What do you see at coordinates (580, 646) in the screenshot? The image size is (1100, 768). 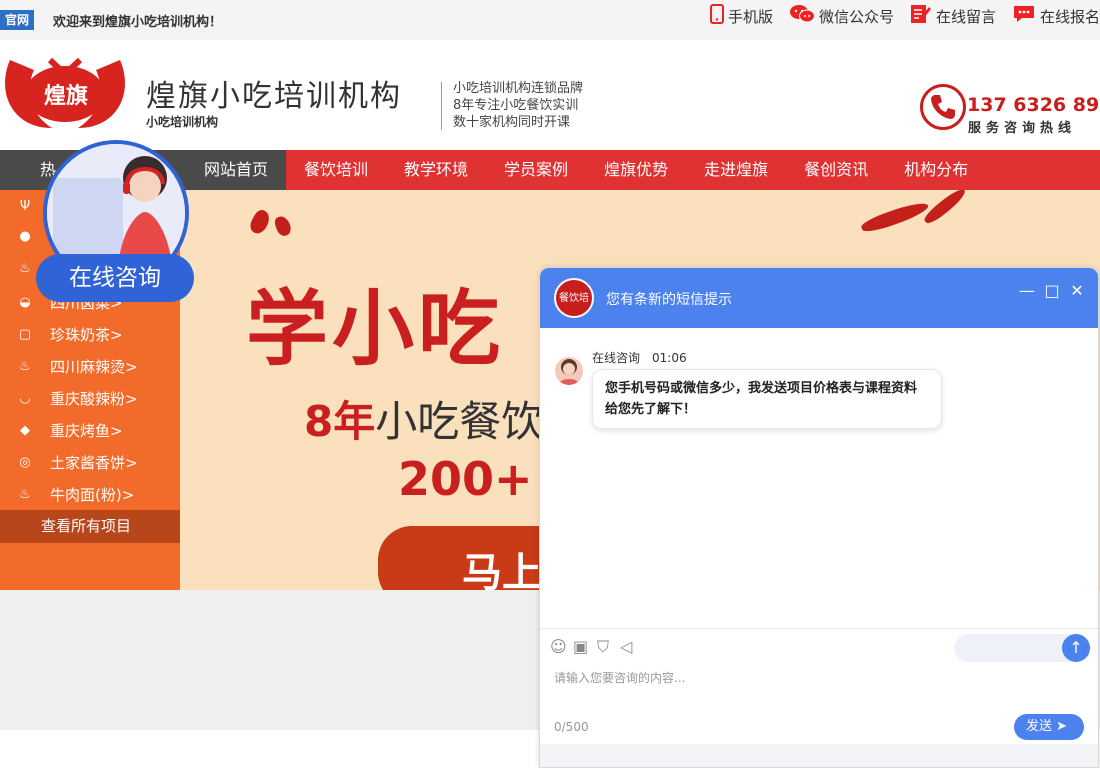 I see `image-icon: ▣` at bounding box center [580, 646].